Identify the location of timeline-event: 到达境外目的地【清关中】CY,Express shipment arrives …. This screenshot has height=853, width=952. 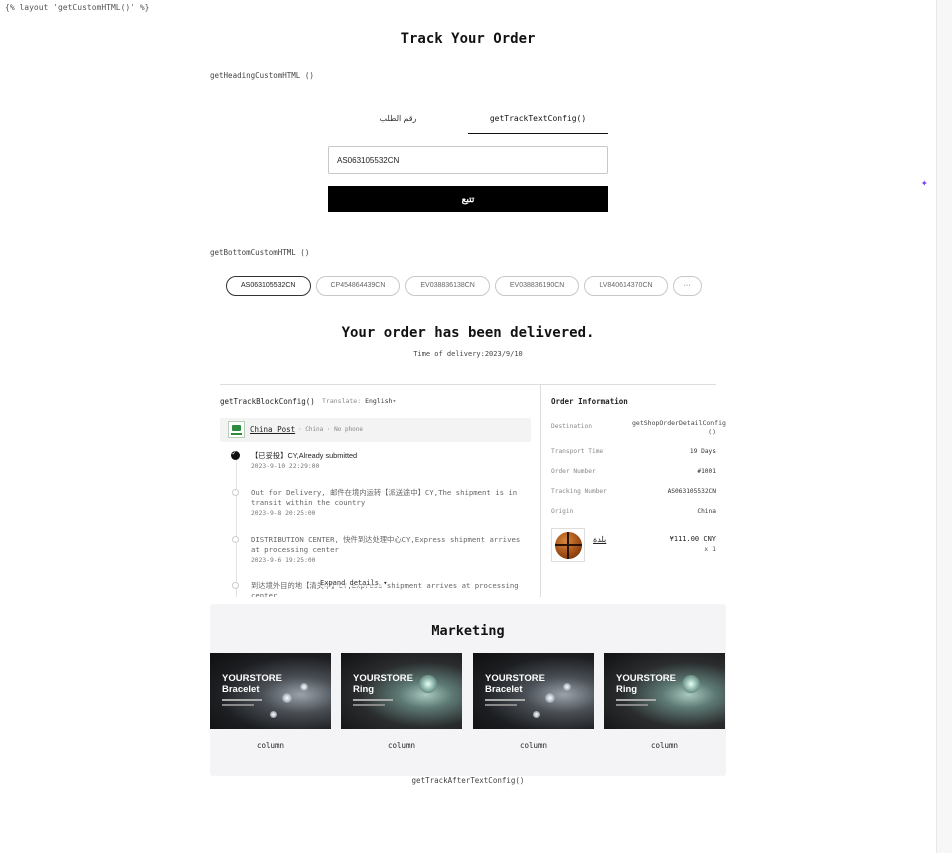
(381, 589).